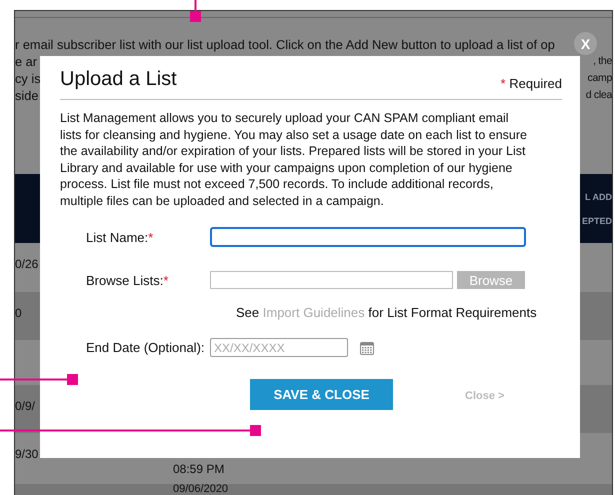 The height and width of the screenshot is (495, 615). What do you see at coordinates (198, 468) in the screenshot?
I see `table-cell-text: 08:59 PM` at bounding box center [198, 468].